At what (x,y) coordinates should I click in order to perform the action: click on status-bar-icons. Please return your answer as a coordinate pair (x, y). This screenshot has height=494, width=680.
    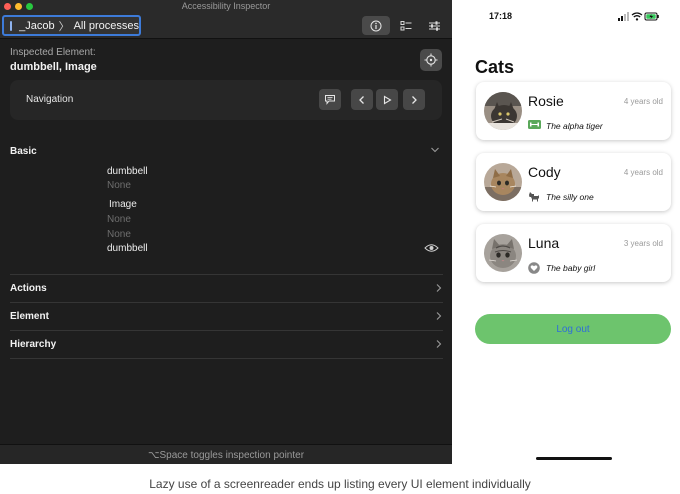
    Looking at the image, I should click on (638, 16).